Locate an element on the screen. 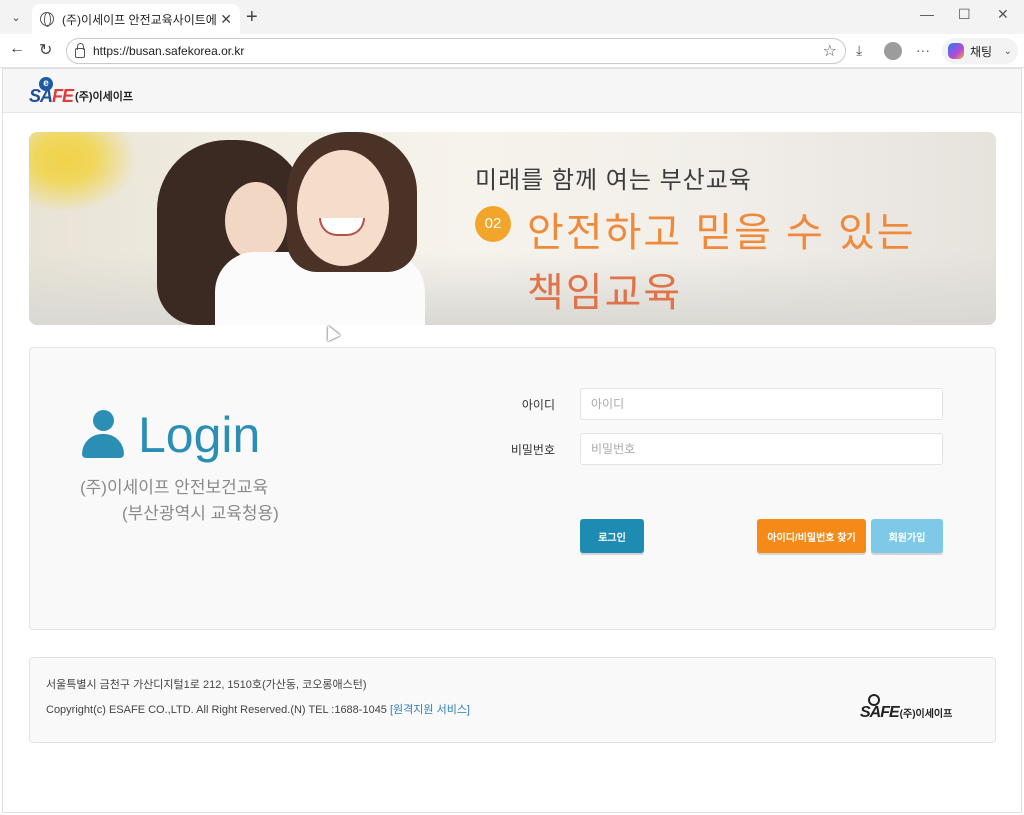 This screenshot has width=1024, height=815. browser-tab-bar: ⌄ (주)이세이프 안전교육사이트에 오 ✕ + — ☐ ✕ is located at coordinates (512, 17).